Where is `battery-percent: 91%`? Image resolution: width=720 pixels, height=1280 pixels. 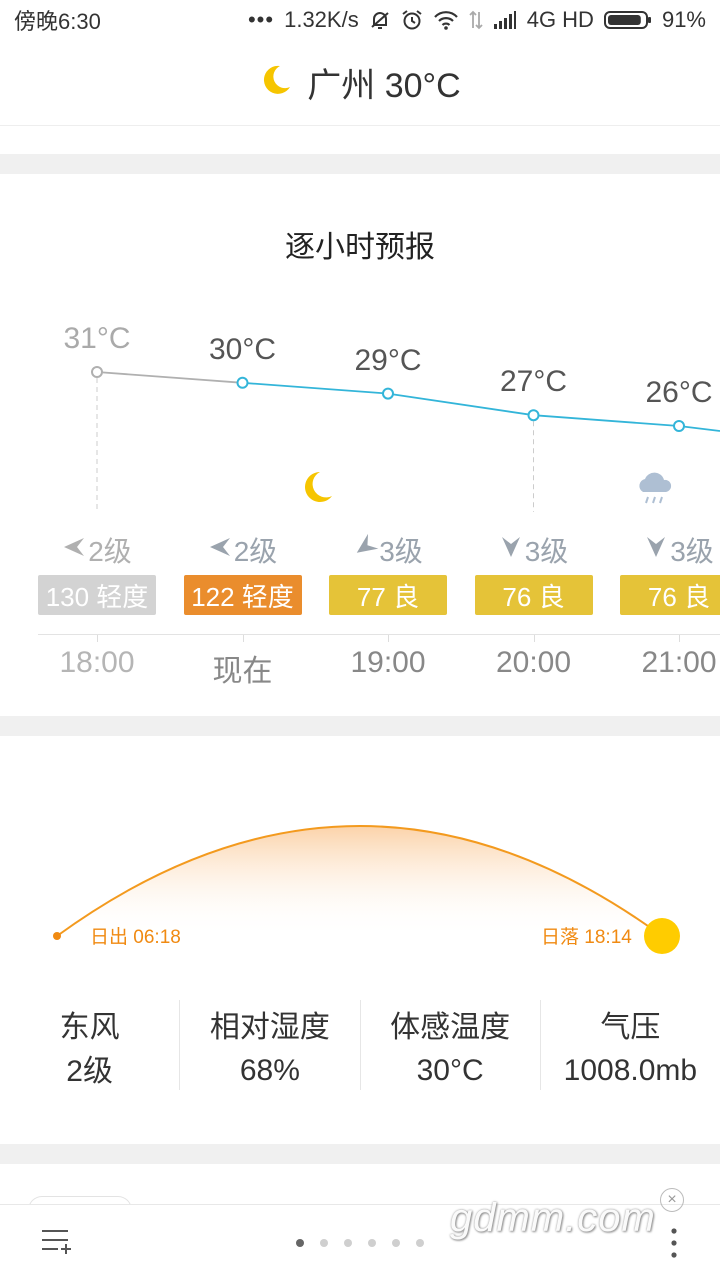
battery-percent: 91% is located at coordinates (683, 19).